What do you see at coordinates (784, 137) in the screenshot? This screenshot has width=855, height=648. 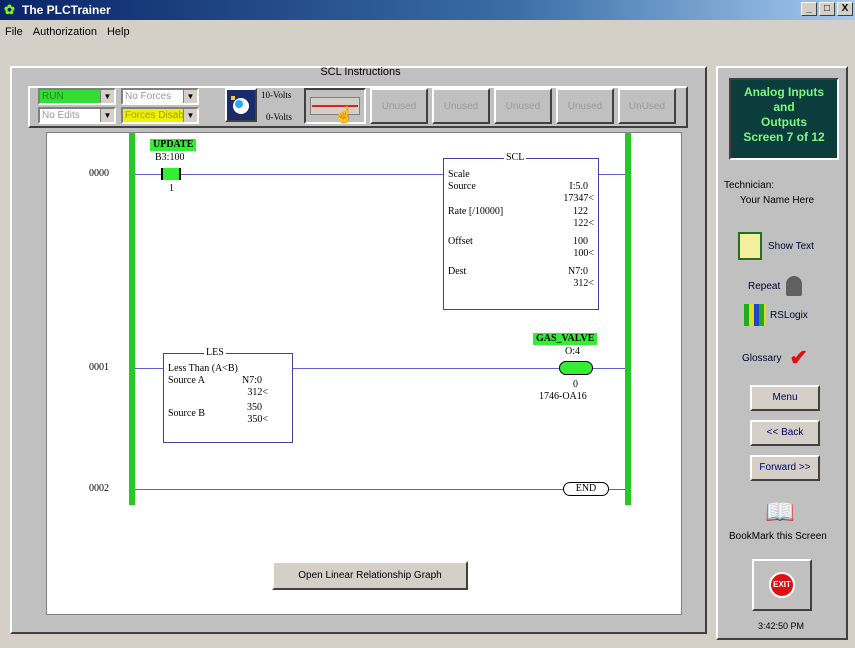 I see `banner-line: Screen 7 of 12` at bounding box center [784, 137].